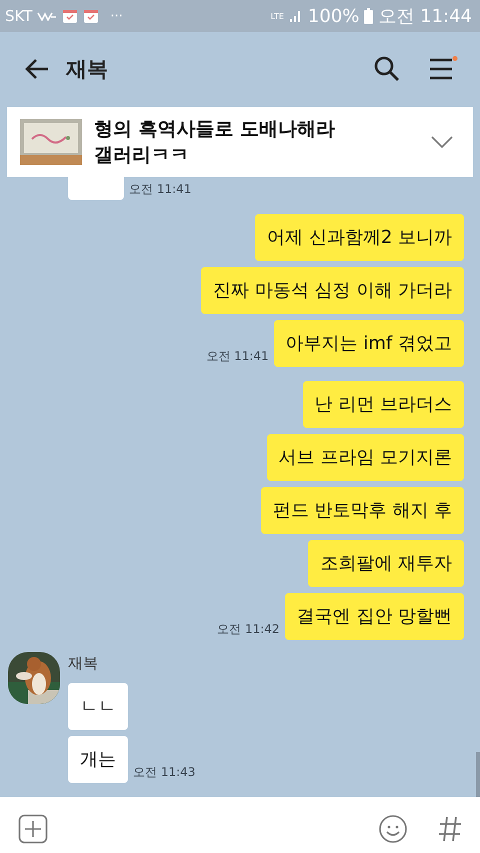  I want to click on message-bubble: 어제 신과함께2 보니까, so click(359, 237).